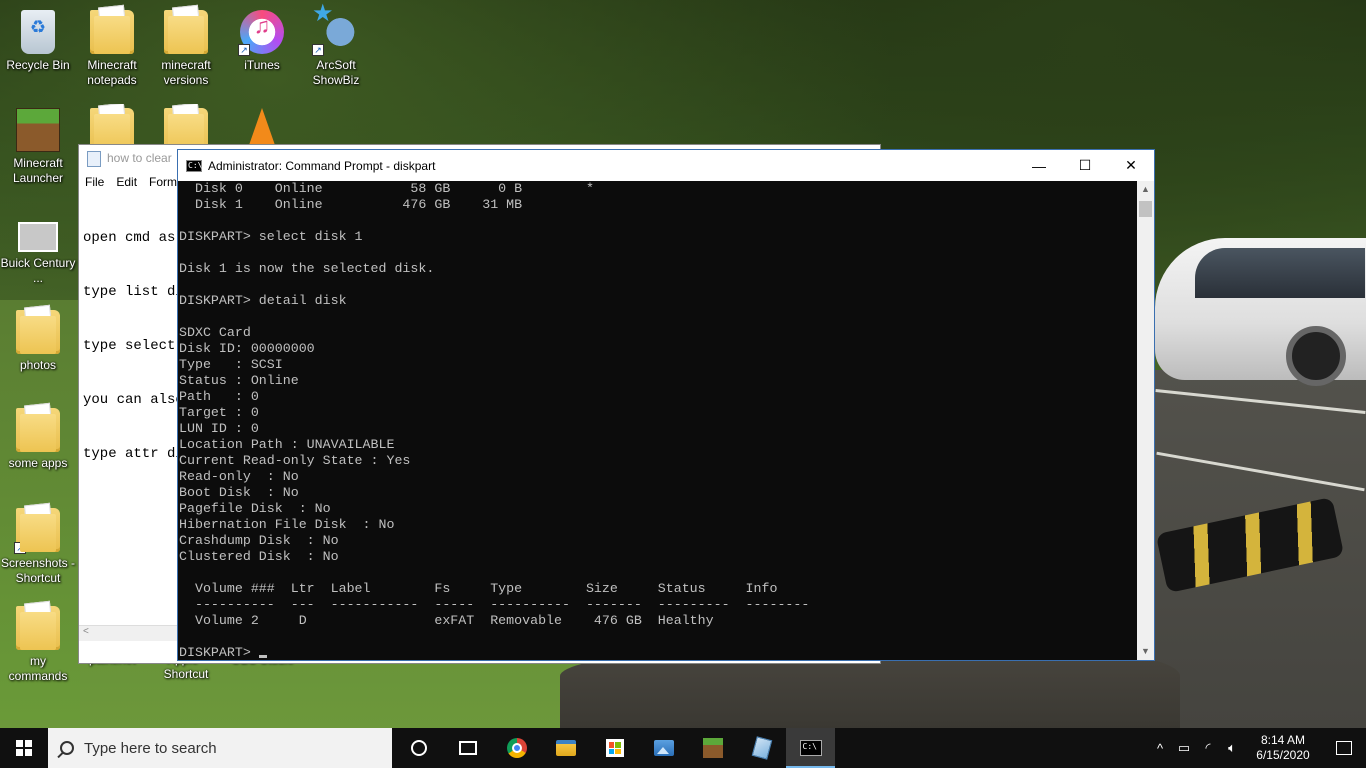 The image size is (1366, 768). Describe the element at coordinates (263, 300) in the screenshot. I see `console-line: DISKPART> detail disk` at that location.